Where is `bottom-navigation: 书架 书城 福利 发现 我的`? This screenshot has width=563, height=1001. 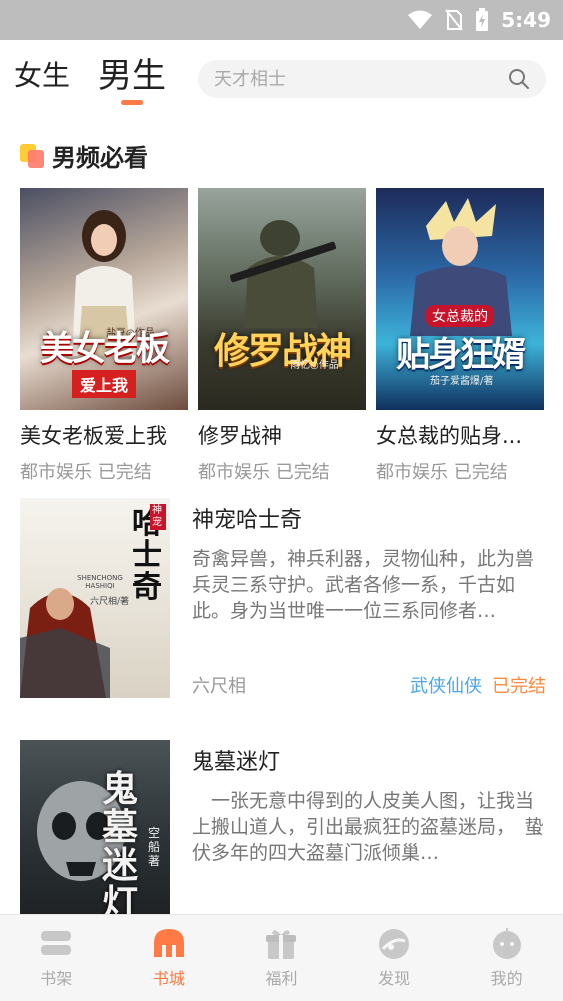
bottom-navigation: 书架 书城 福利 发现 我的 is located at coordinates (281, 957).